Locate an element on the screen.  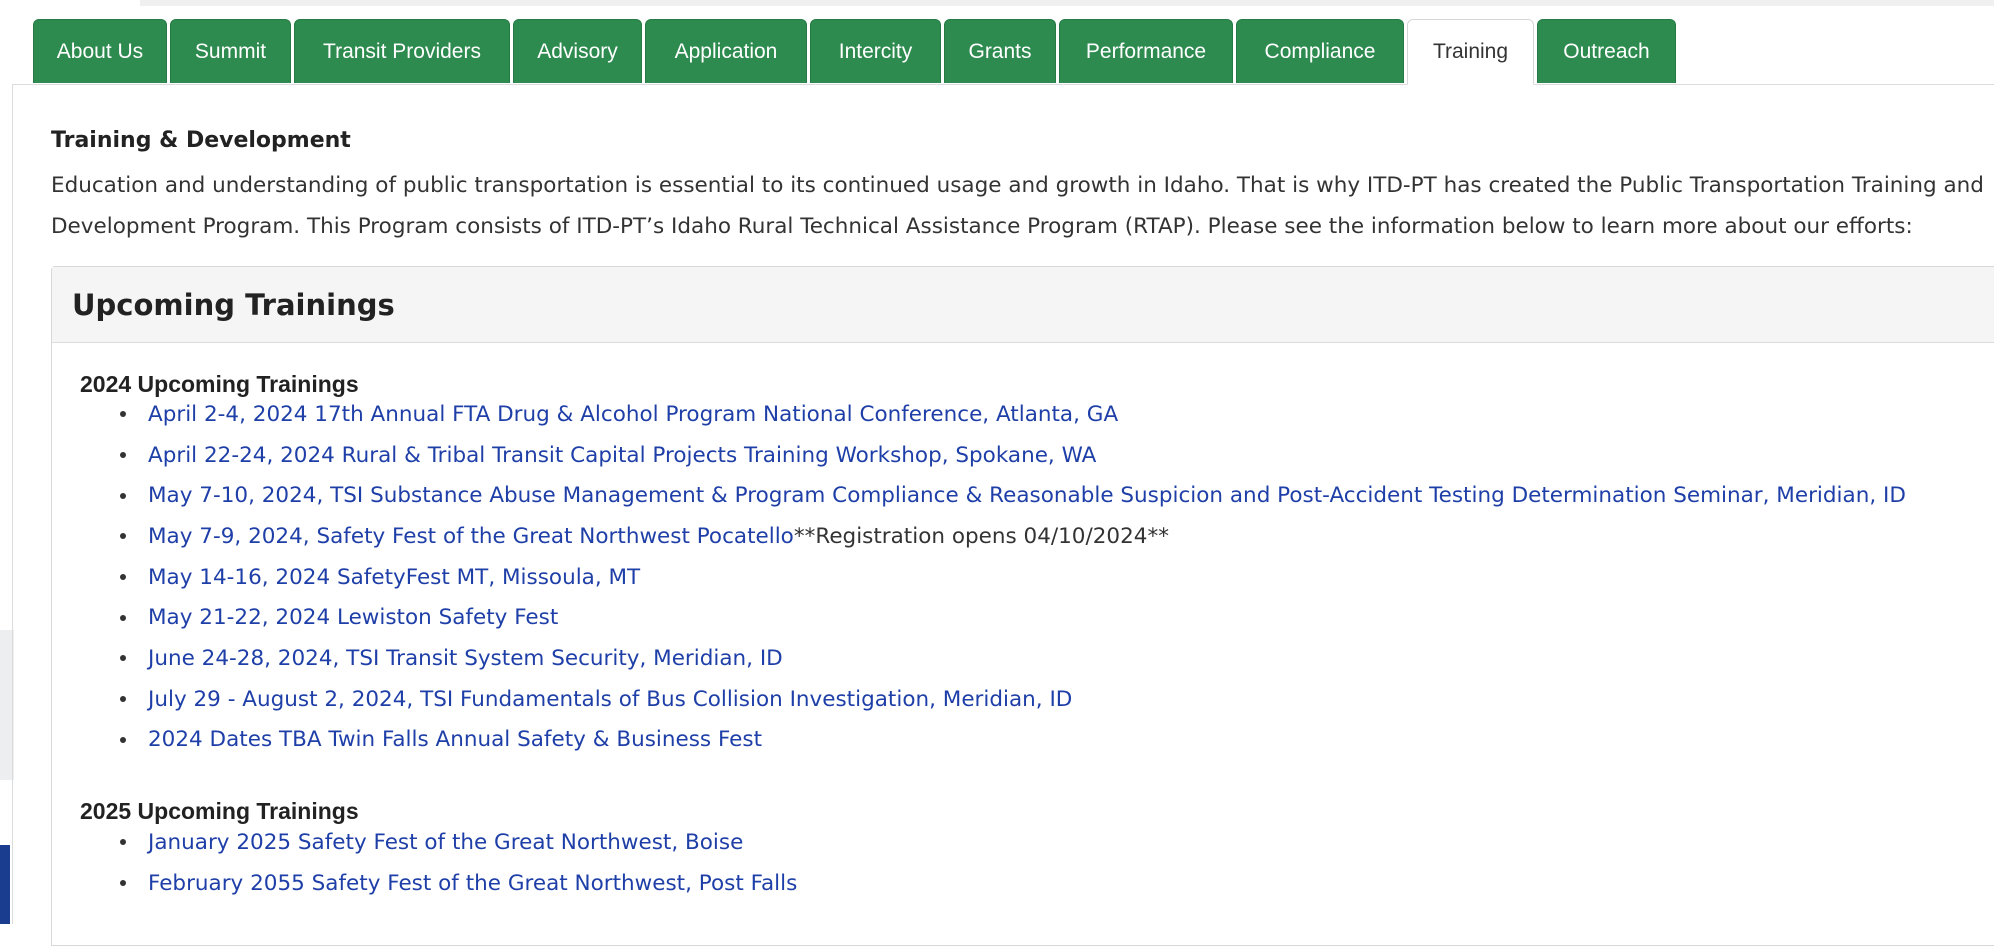
registration-note: **Registration opens 04/10/2024** is located at coordinates (981, 536).